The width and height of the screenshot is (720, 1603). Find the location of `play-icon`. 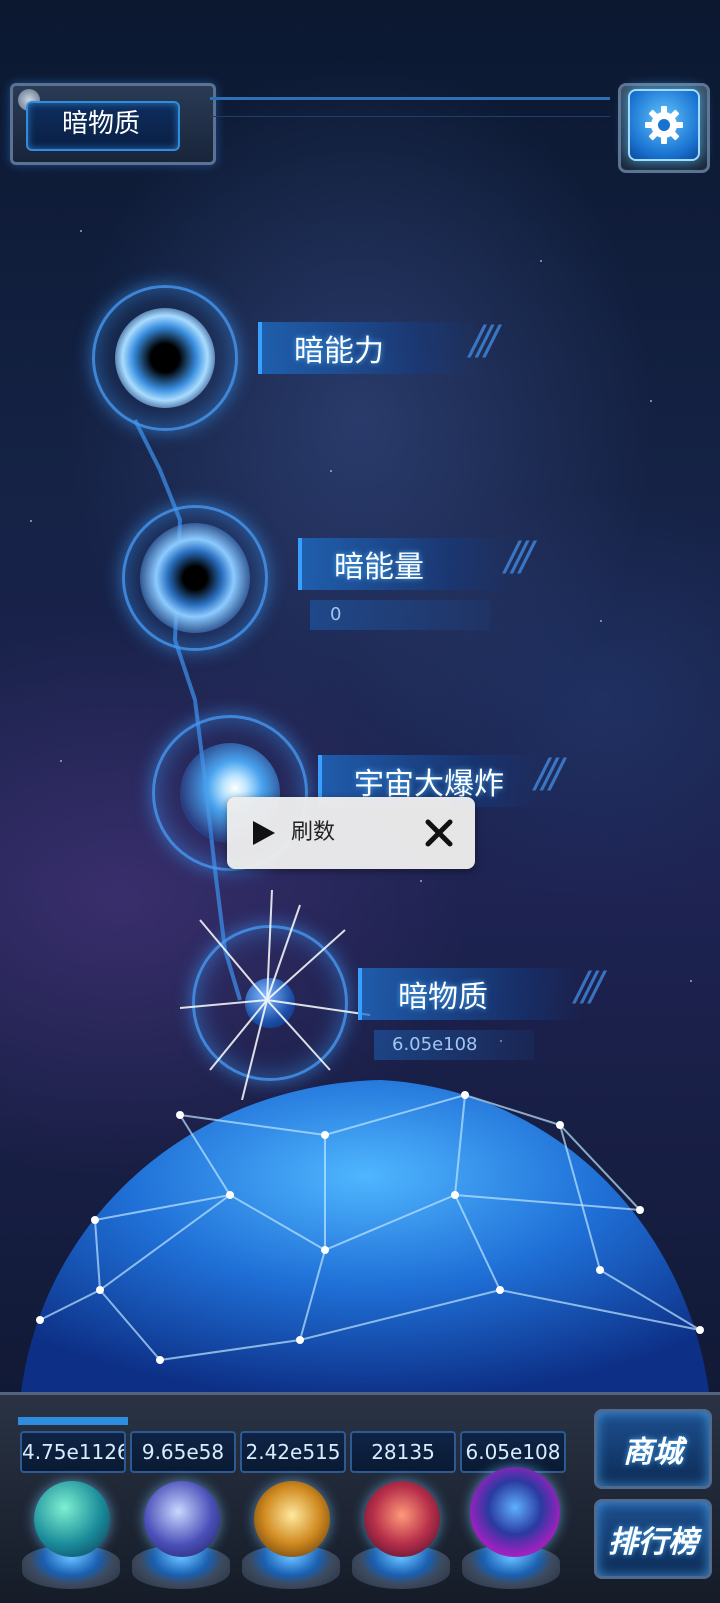

play-icon is located at coordinates (264, 833).